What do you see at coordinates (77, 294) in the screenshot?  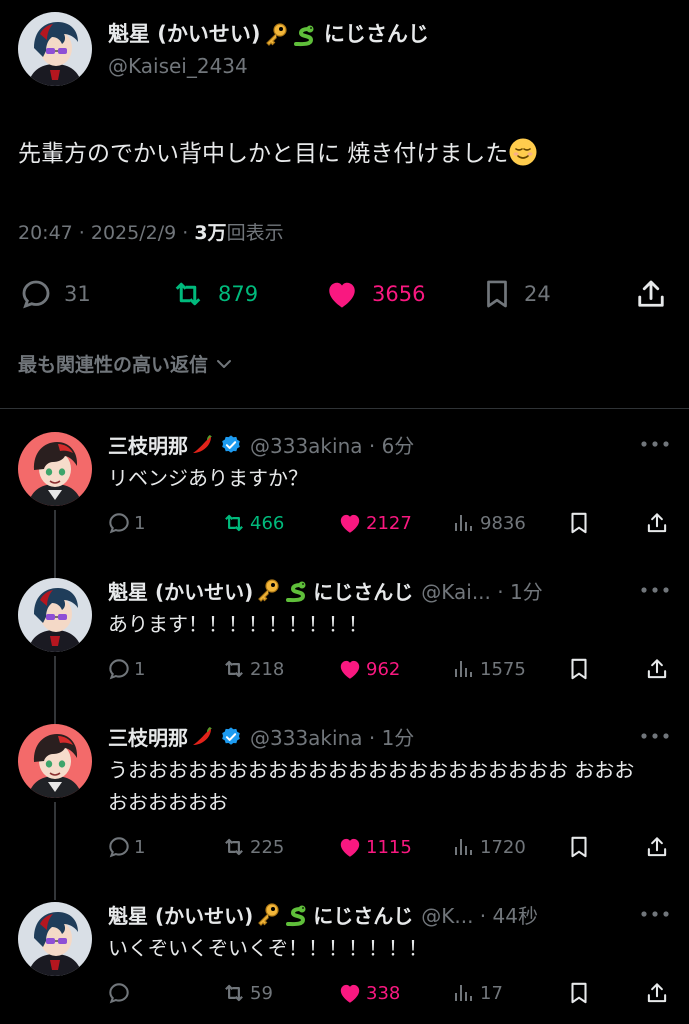 I see `reply-count: 31` at bounding box center [77, 294].